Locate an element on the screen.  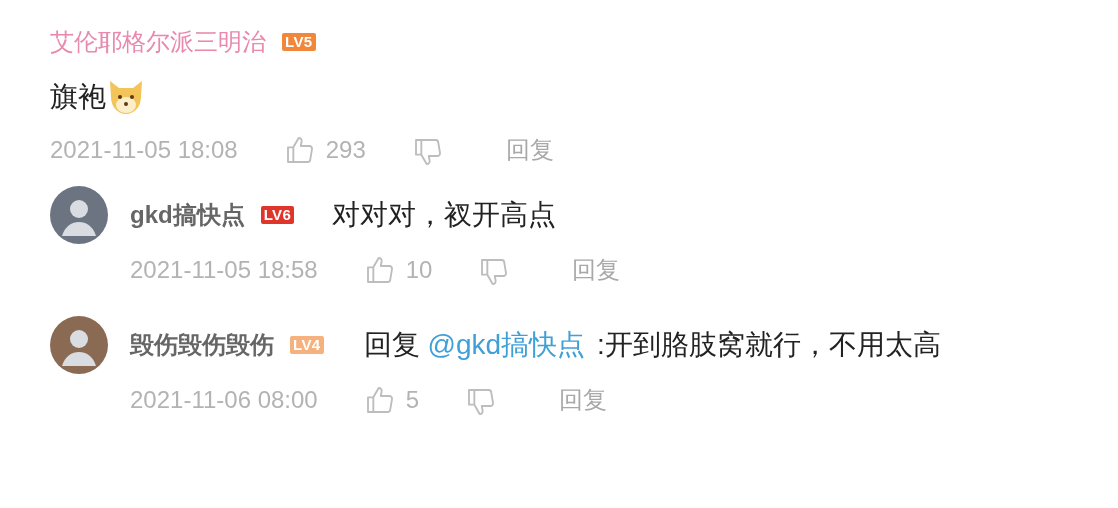
timestamp: 2021-11-06 08:00 is located at coordinates (224, 400).